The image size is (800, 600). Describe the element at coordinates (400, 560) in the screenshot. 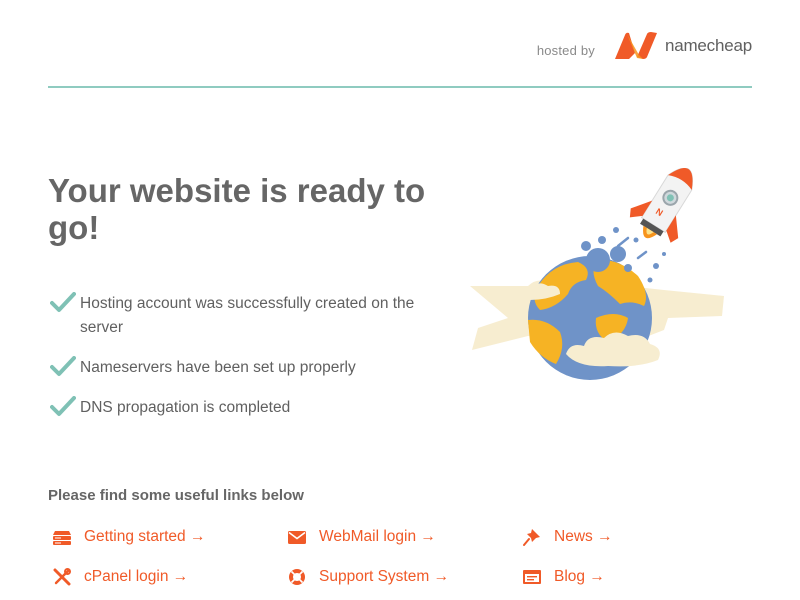

I see `useful-links: Getting started → WebMail login → News →` at that location.